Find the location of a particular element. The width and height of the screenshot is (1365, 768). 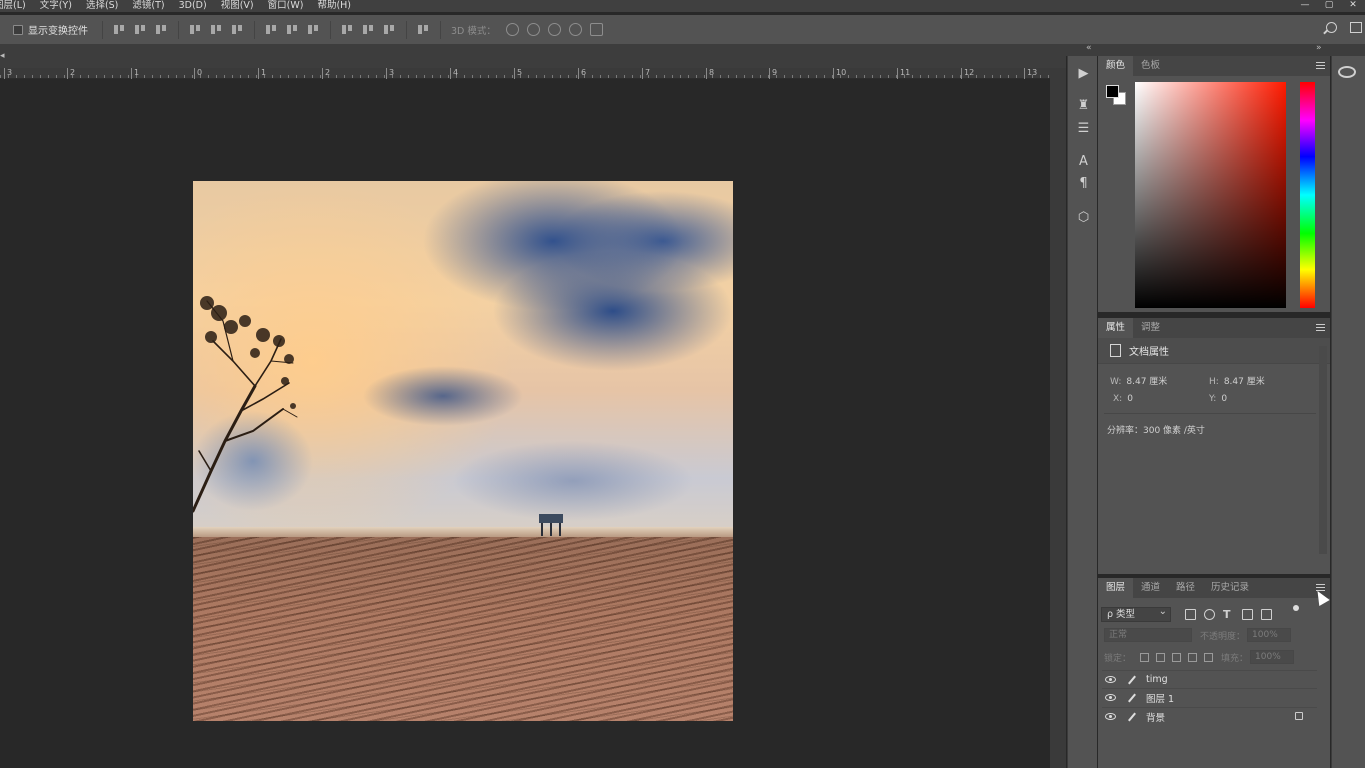

canvas-vertical-scrollbar is located at coordinates (1058, 418).